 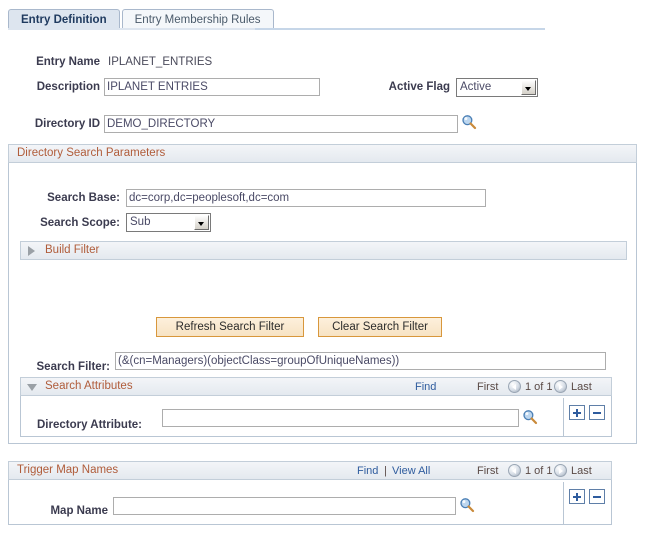 What do you see at coordinates (411, 471) in the screenshot?
I see `trigger-map-view-all-link: View All` at bounding box center [411, 471].